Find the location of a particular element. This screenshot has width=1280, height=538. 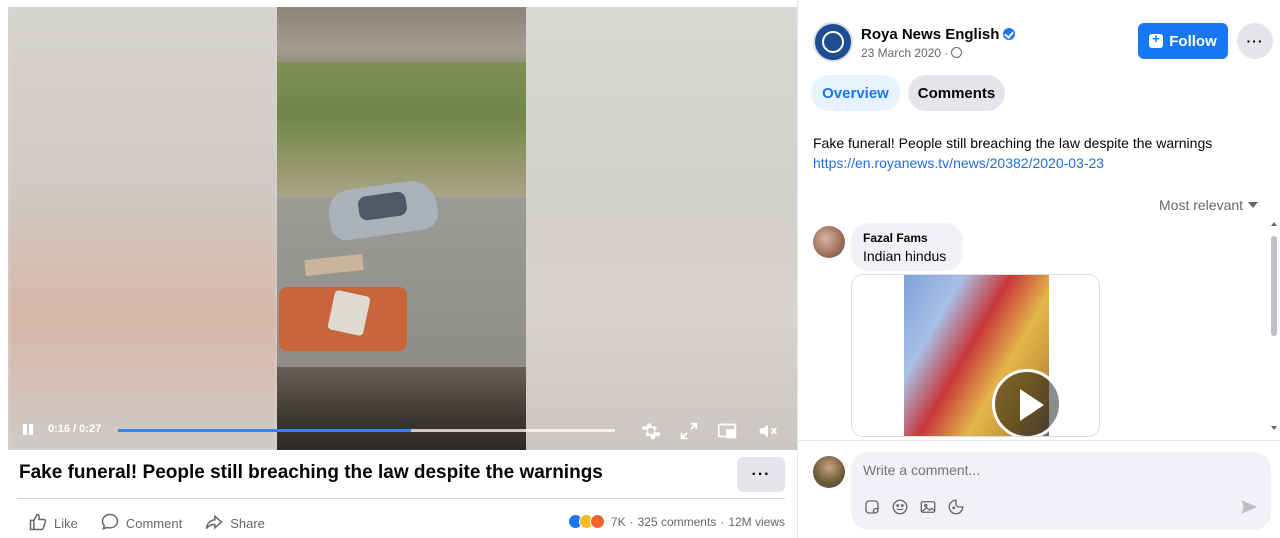

composer-divider is located at coordinates (1039, 440).